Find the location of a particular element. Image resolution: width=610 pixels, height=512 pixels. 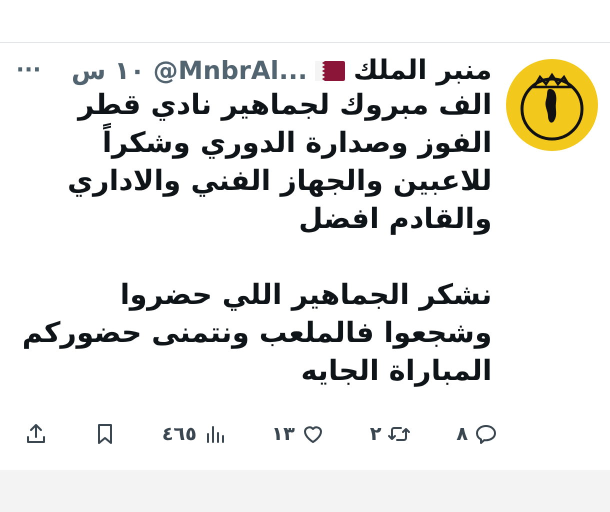

avatar-logo is located at coordinates (552, 105).